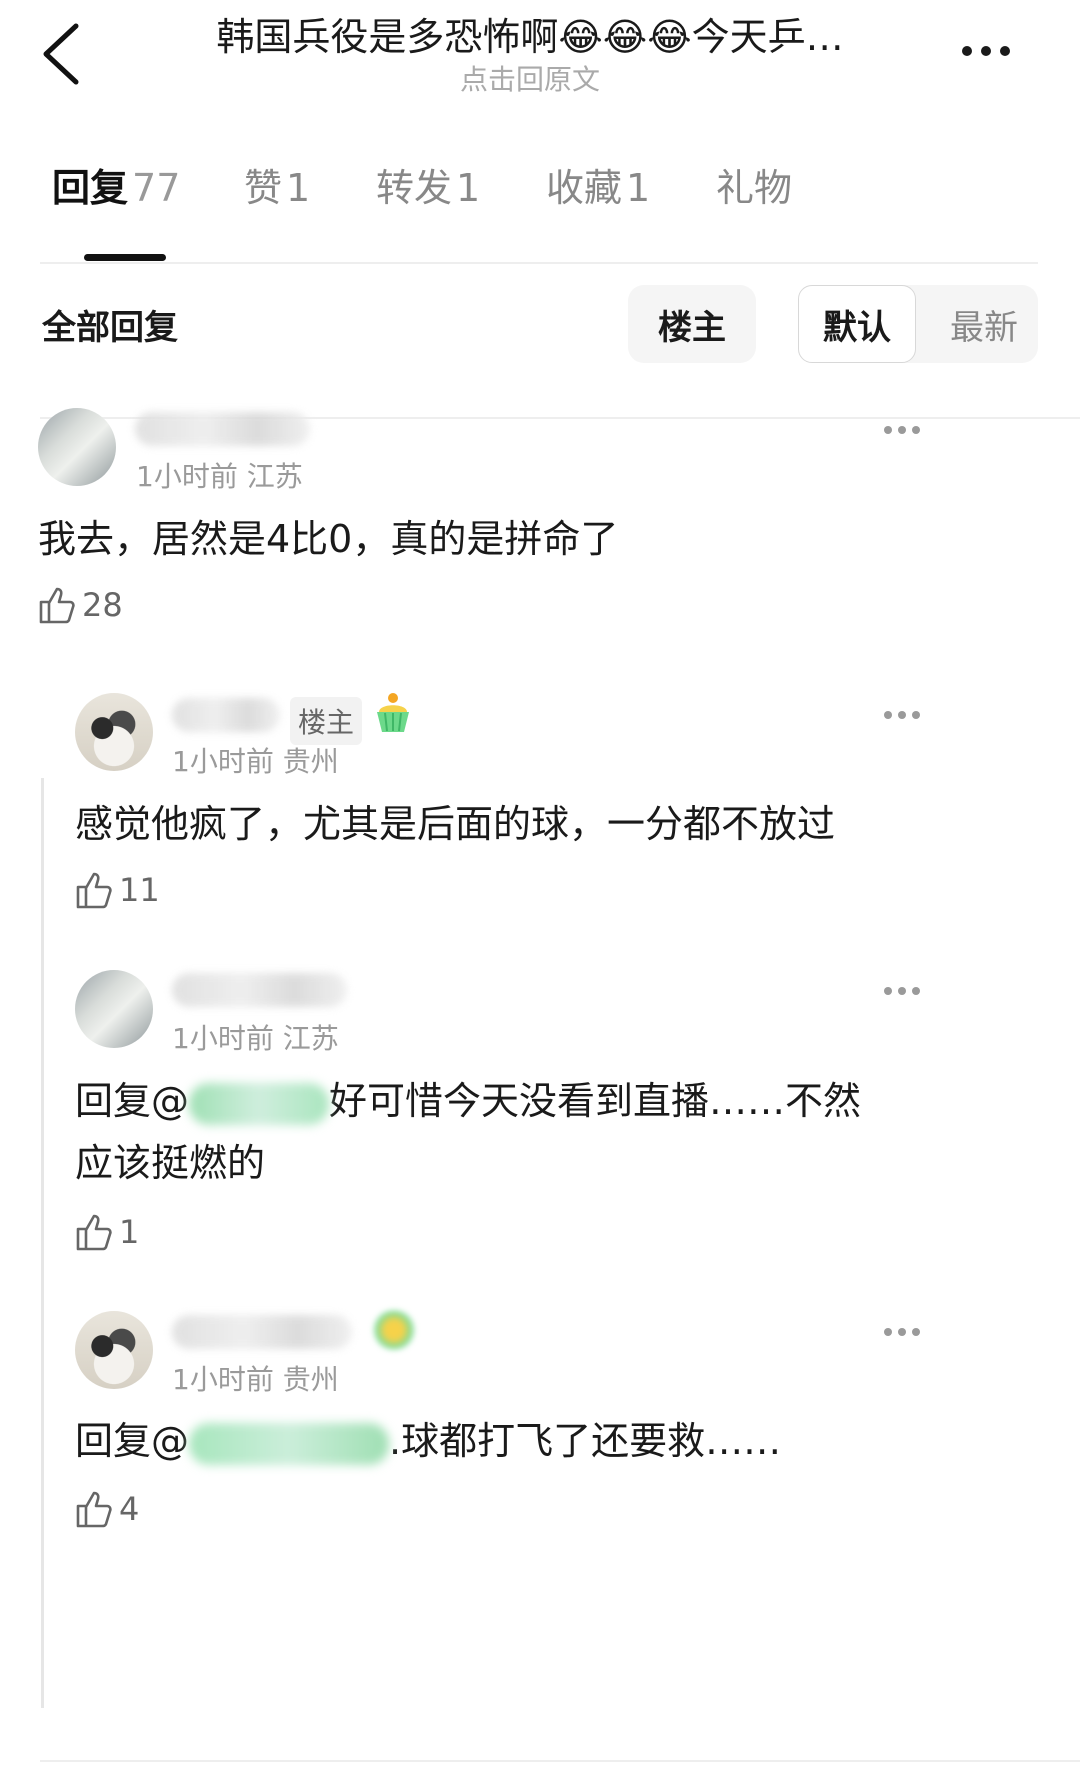 This screenshot has width=1080, height=1766. Describe the element at coordinates (326, 721) in the screenshot. I see `op-badge: 楼主` at that location.